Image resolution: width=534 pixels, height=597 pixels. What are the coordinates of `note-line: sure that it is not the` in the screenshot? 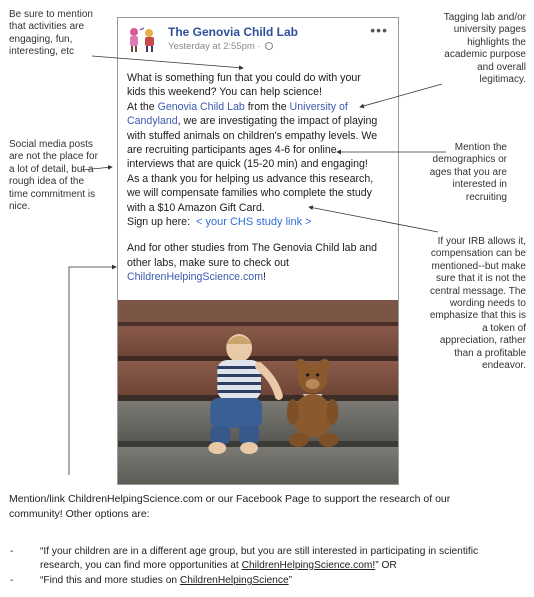 It's located at (480, 279).